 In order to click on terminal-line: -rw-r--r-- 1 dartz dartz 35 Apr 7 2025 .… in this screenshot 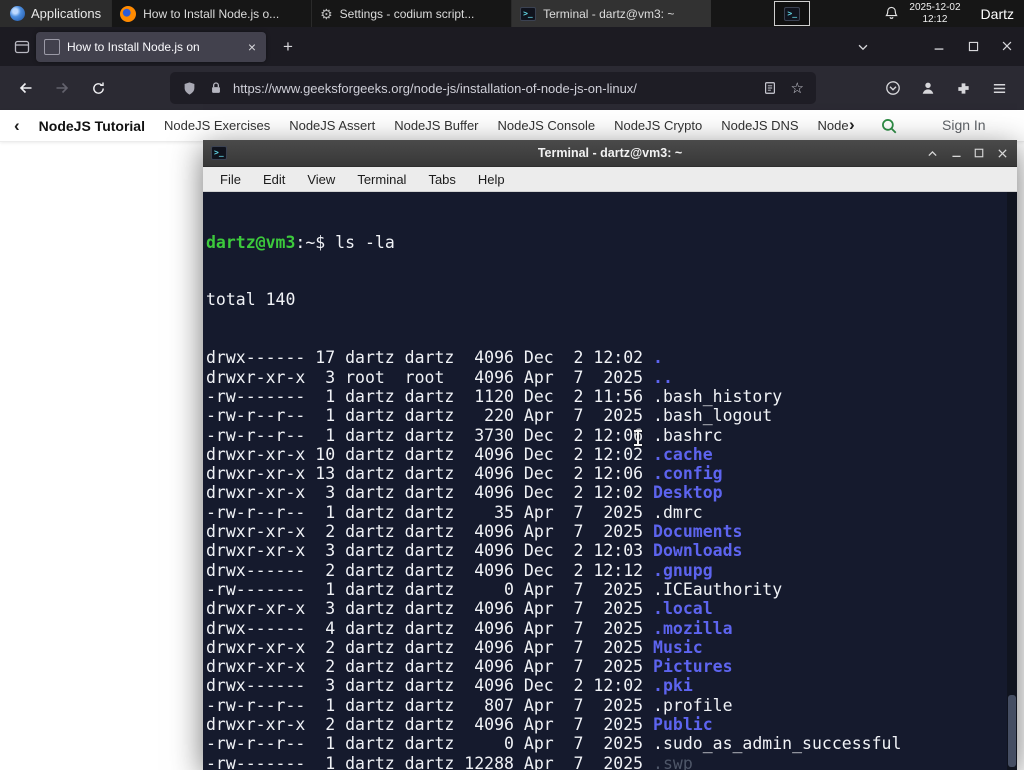, I will do `click(454, 512)`.